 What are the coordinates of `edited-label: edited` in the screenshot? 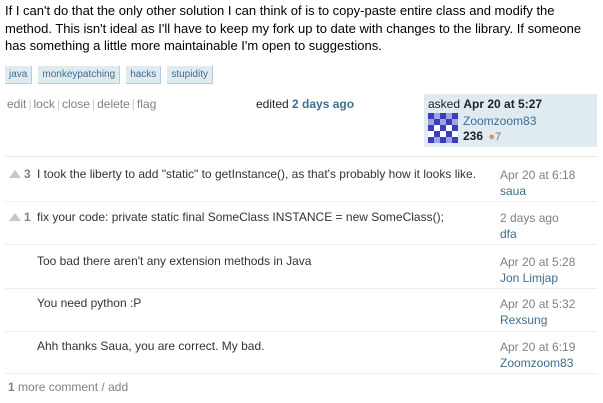 It's located at (272, 104).